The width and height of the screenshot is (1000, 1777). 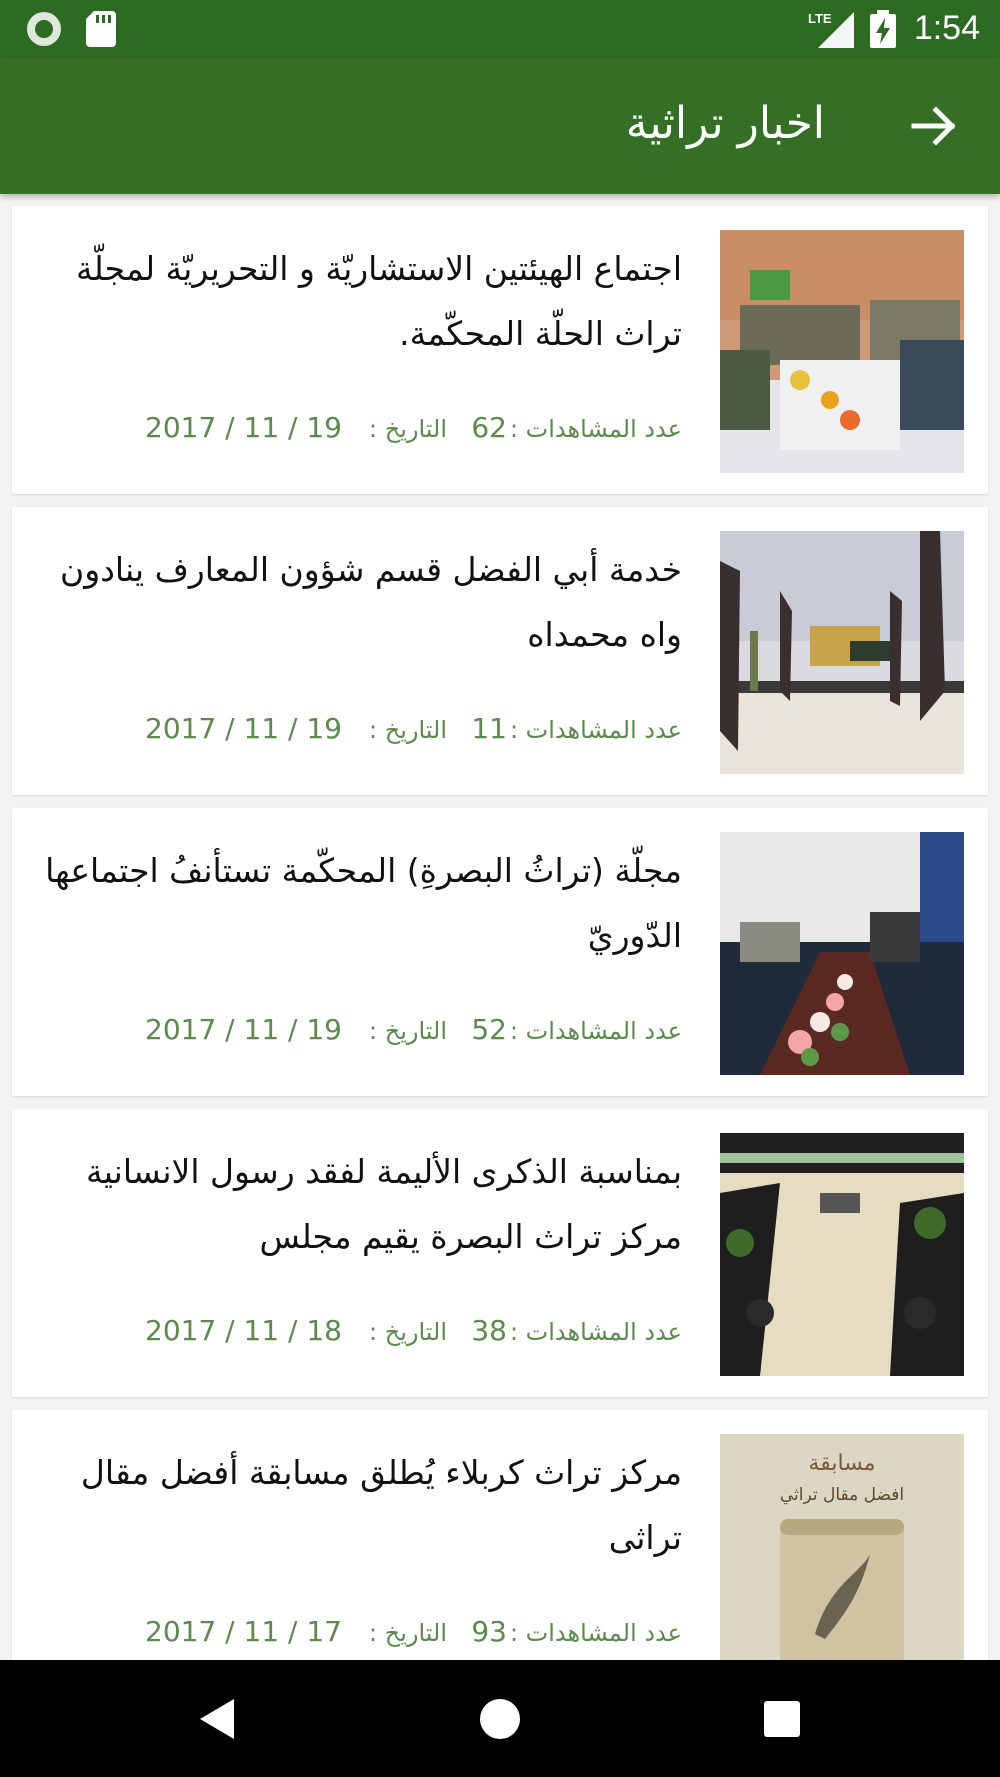 What do you see at coordinates (820, 18) in the screenshot?
I see `svg-text: LTE` at bounding box center [820, 18].